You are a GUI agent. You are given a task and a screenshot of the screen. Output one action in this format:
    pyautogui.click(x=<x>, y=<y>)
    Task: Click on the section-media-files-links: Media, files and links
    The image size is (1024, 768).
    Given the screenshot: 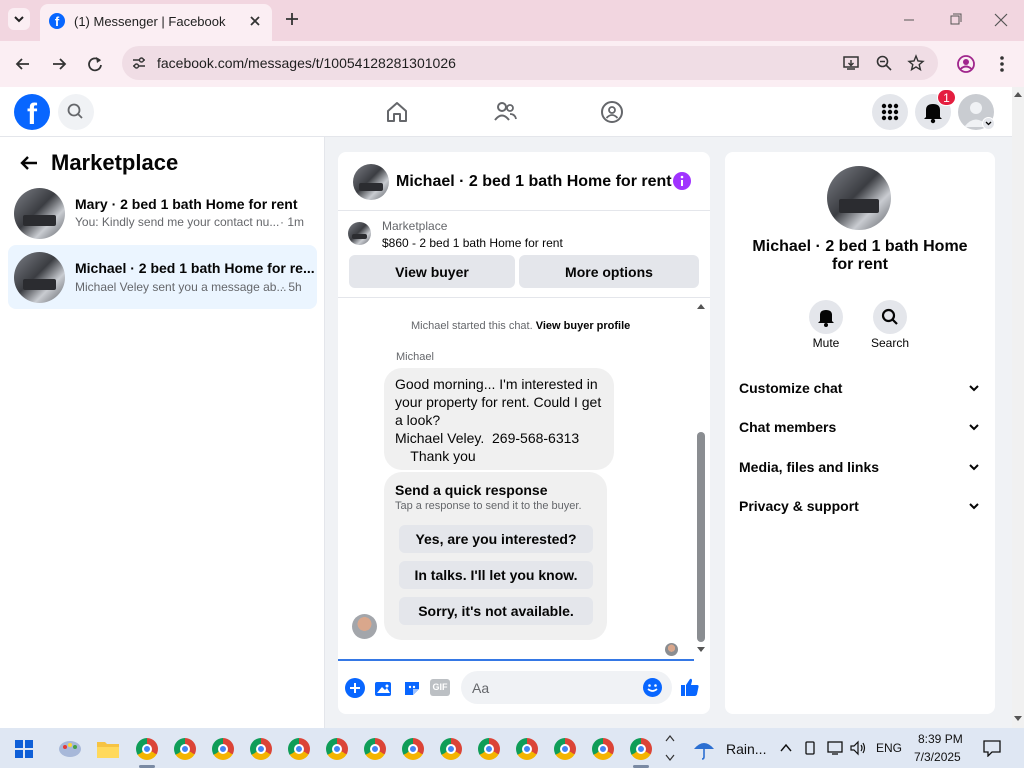 What is the action you would take?
    pyautogui.click(x=860, y=467)
    